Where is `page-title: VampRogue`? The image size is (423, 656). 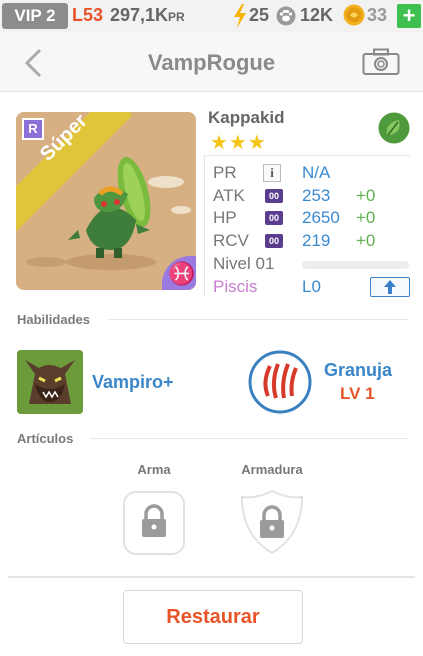 page-title: VampRogue is located at coordinates (211, 62).